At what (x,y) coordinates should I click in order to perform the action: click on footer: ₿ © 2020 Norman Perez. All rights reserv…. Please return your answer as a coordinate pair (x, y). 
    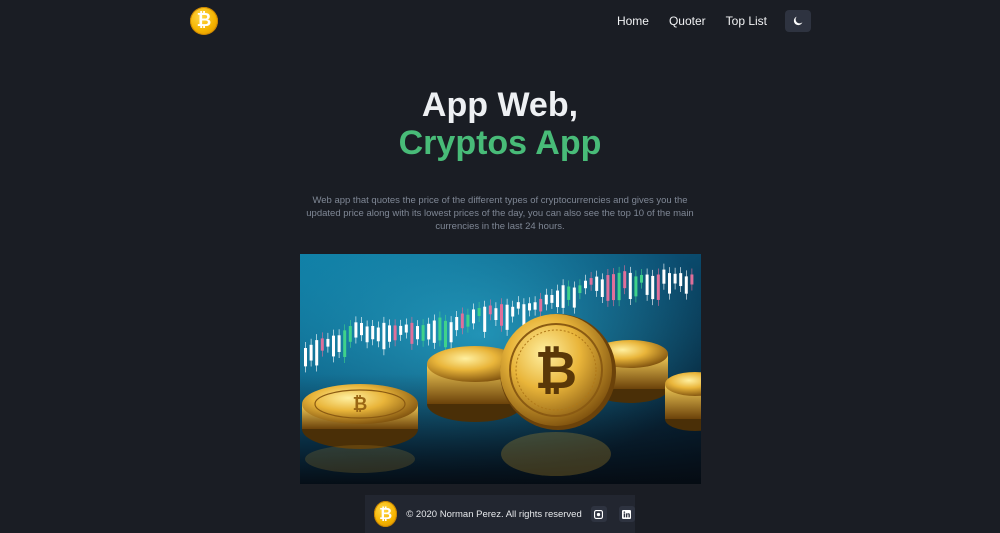
    Looking at the image, I should click on (500, 514).